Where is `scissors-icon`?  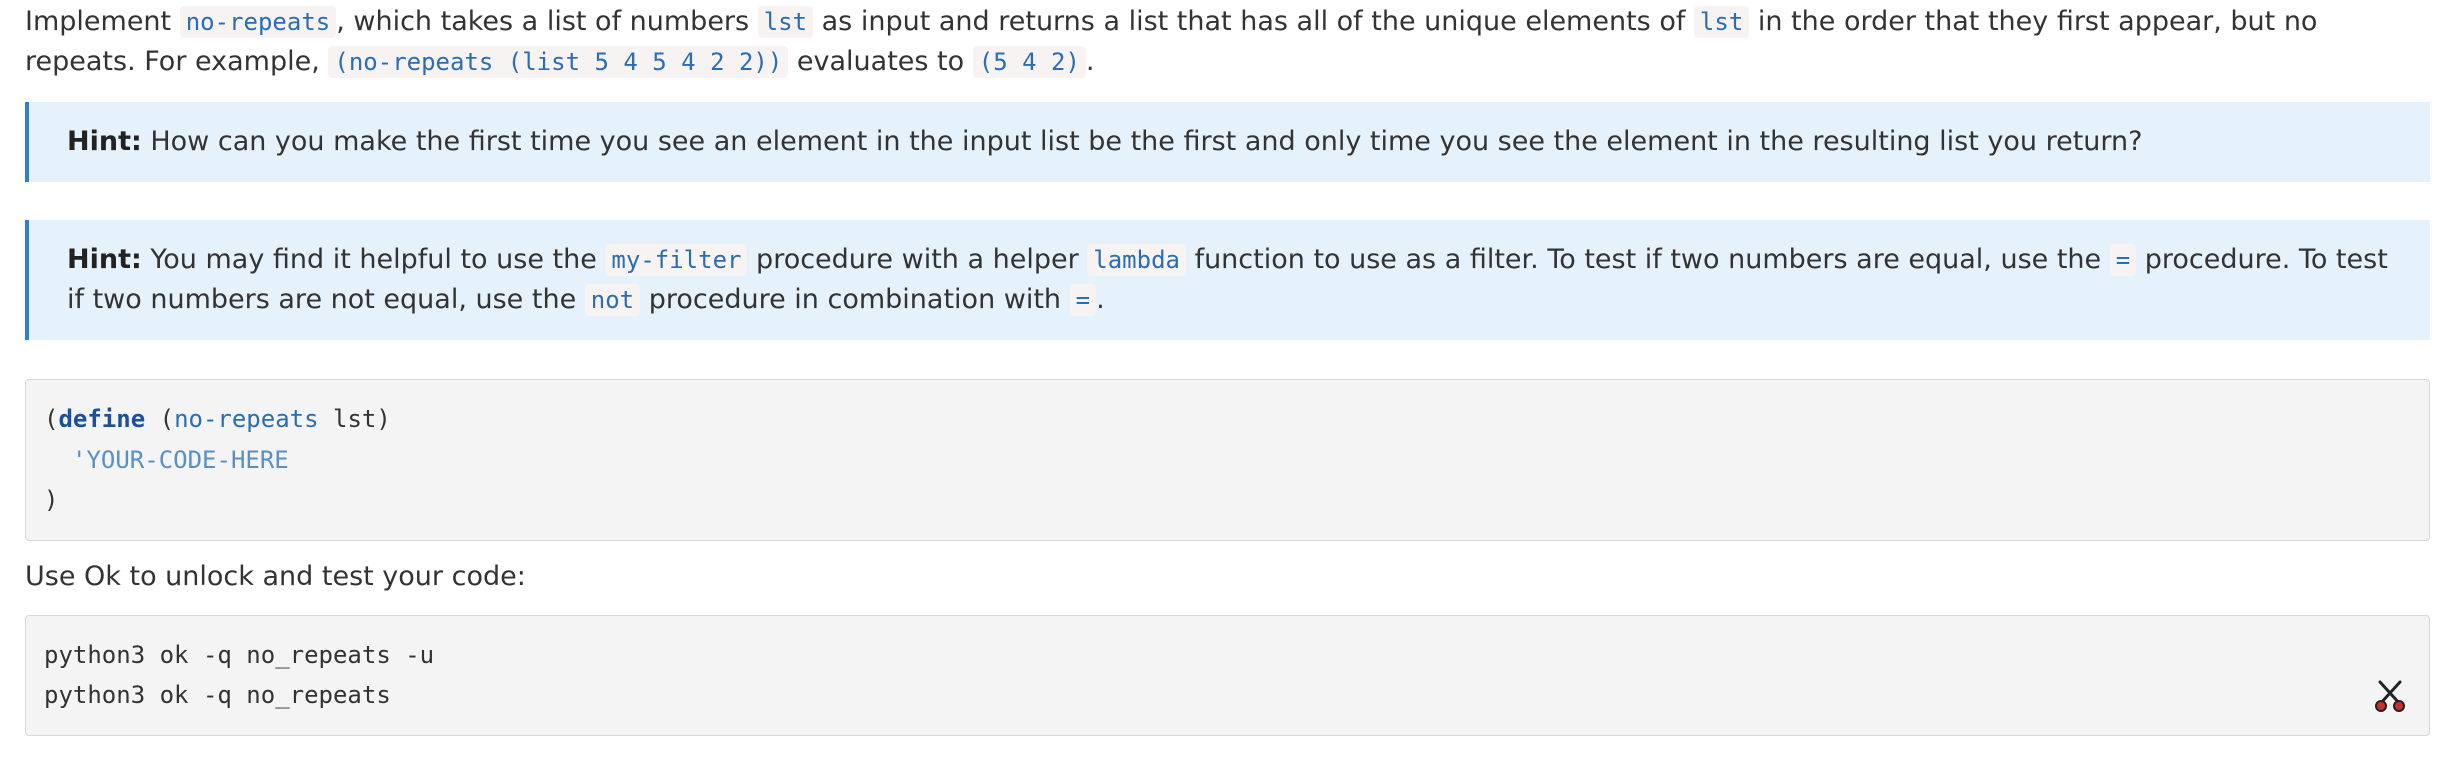
scissors-icon is located at coordinates (2390, 696).